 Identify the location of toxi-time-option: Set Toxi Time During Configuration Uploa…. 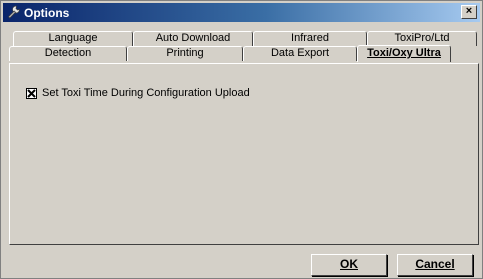
(138, 93).